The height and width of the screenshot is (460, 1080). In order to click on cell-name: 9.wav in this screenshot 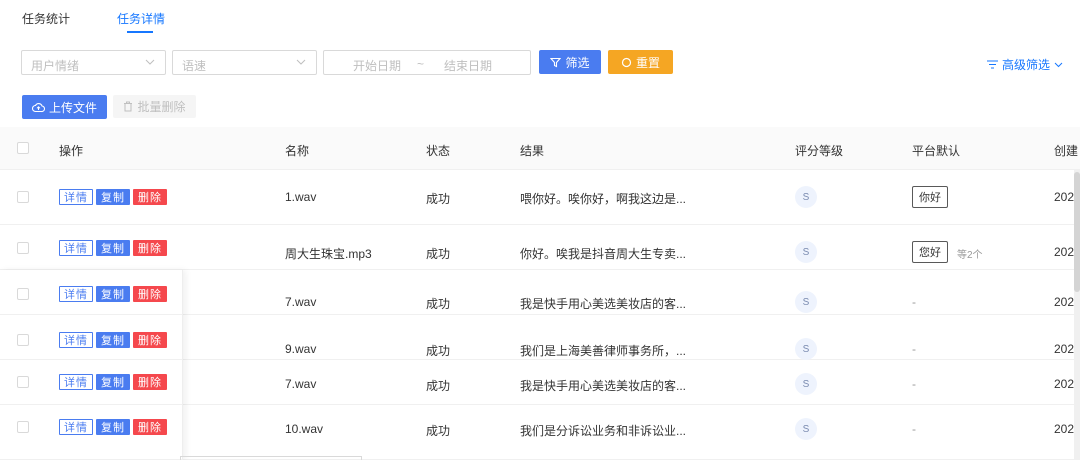, I will do `click(301, 349)`.